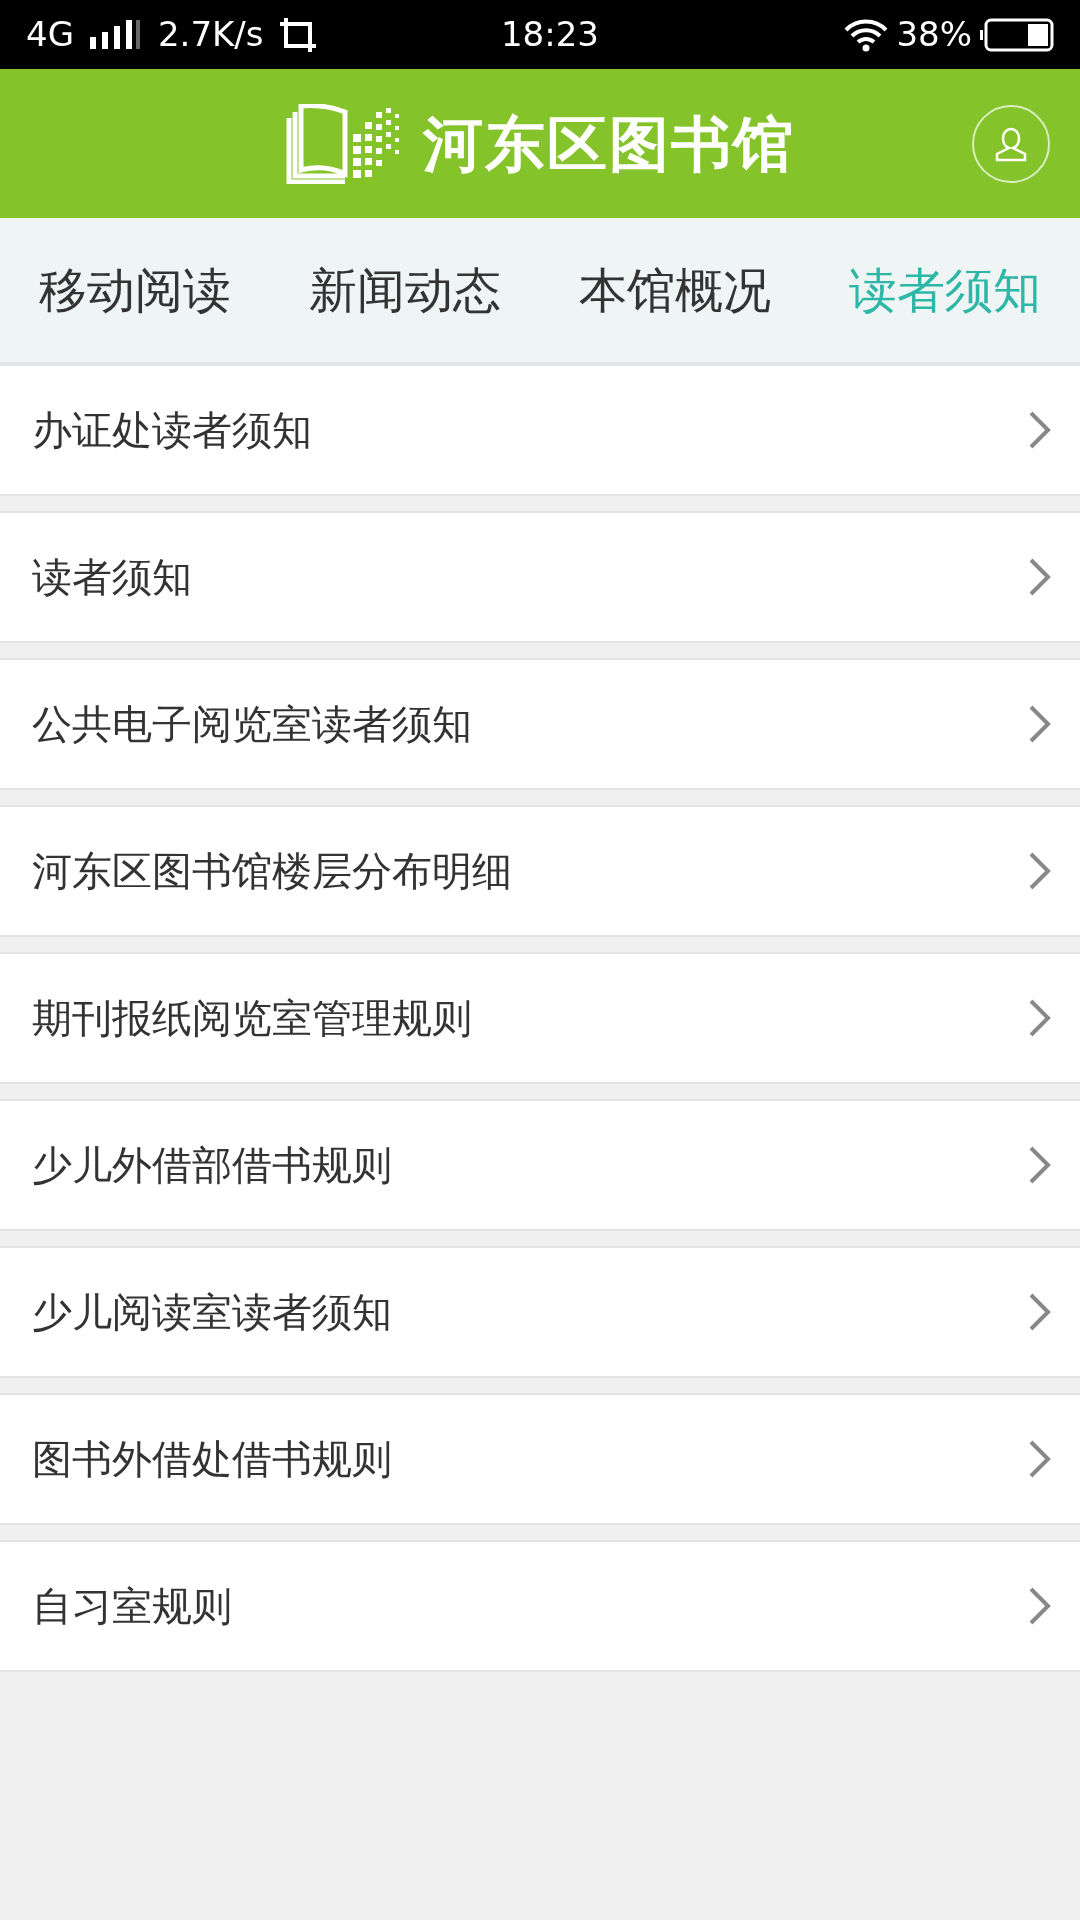  What do you see at coordinates (252, 724) in the screenshot?
I see `item-label: 公共电子阅览室读者须知` at bounding box center [252, 724].